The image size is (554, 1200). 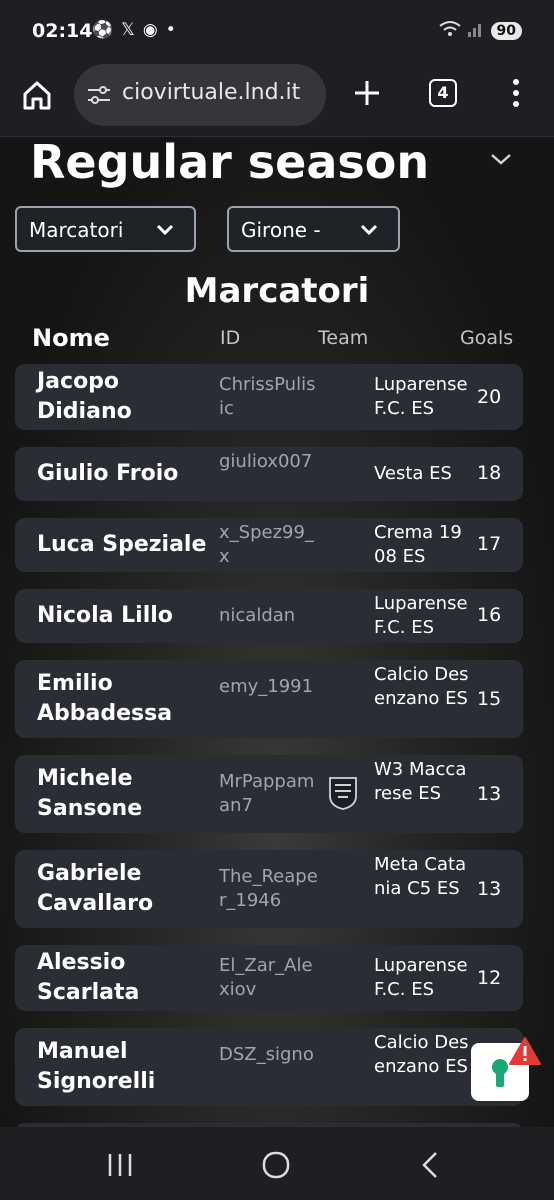 What do you see at coordinates (88, 977) in the screenshot?
I see `player-name: Alessio Scarlata` at bounding box center [88, 977].